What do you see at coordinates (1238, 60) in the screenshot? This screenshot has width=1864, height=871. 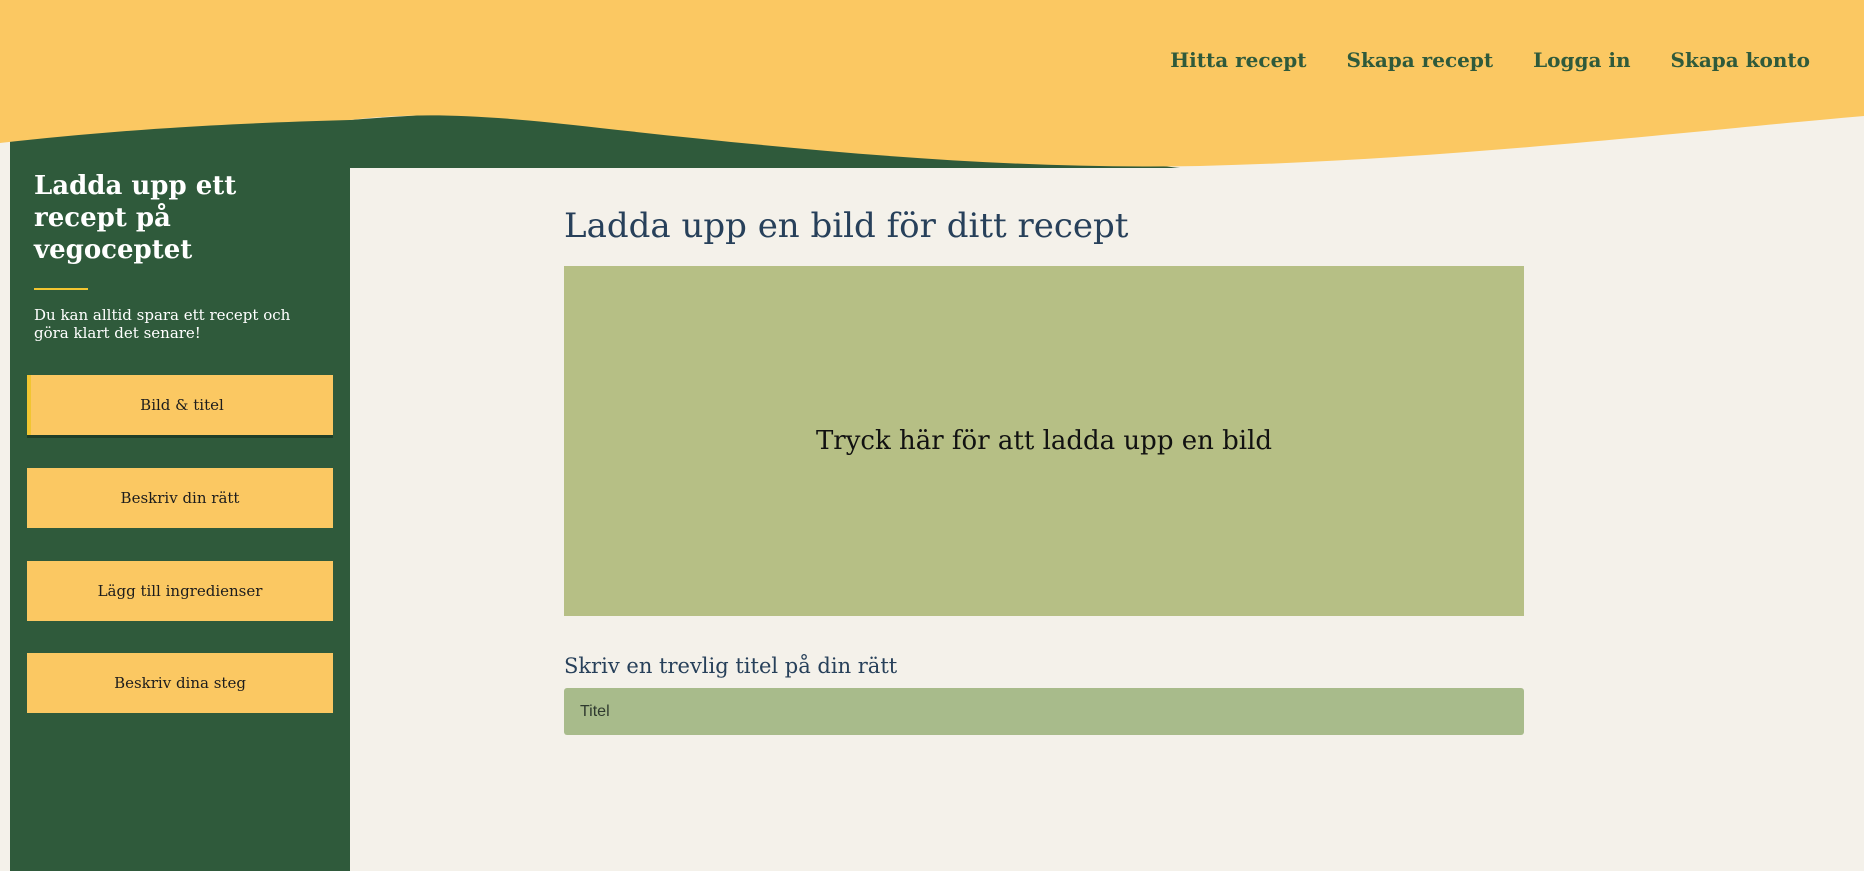 I see `nav-link-hitta-recept: Hitta recept` at bounding box center [1238, 60].